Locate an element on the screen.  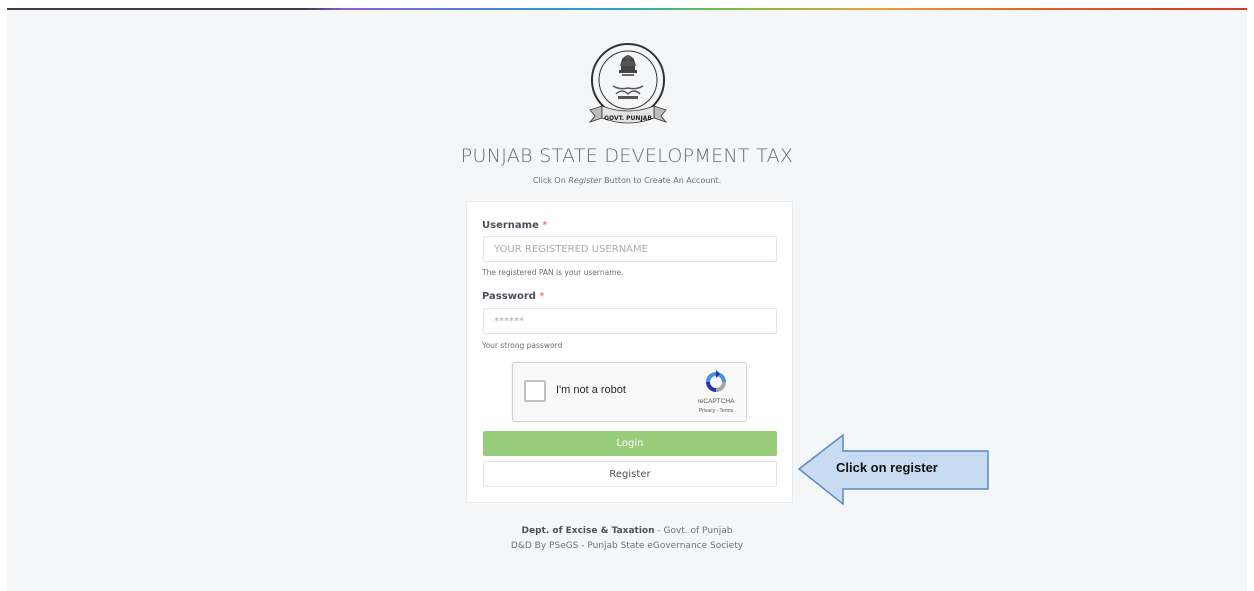
recaptcha-brand: reCAPTCHA is located at coordinates (716, 401).